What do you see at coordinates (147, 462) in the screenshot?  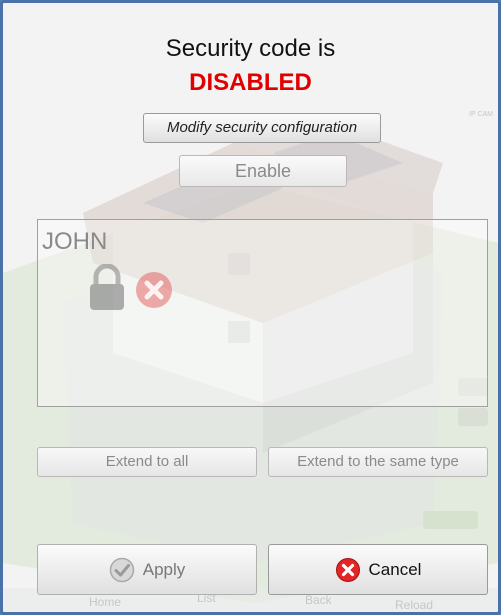 I see `extend-to-all-button: Extend to all` at bounding box center [147, 462].